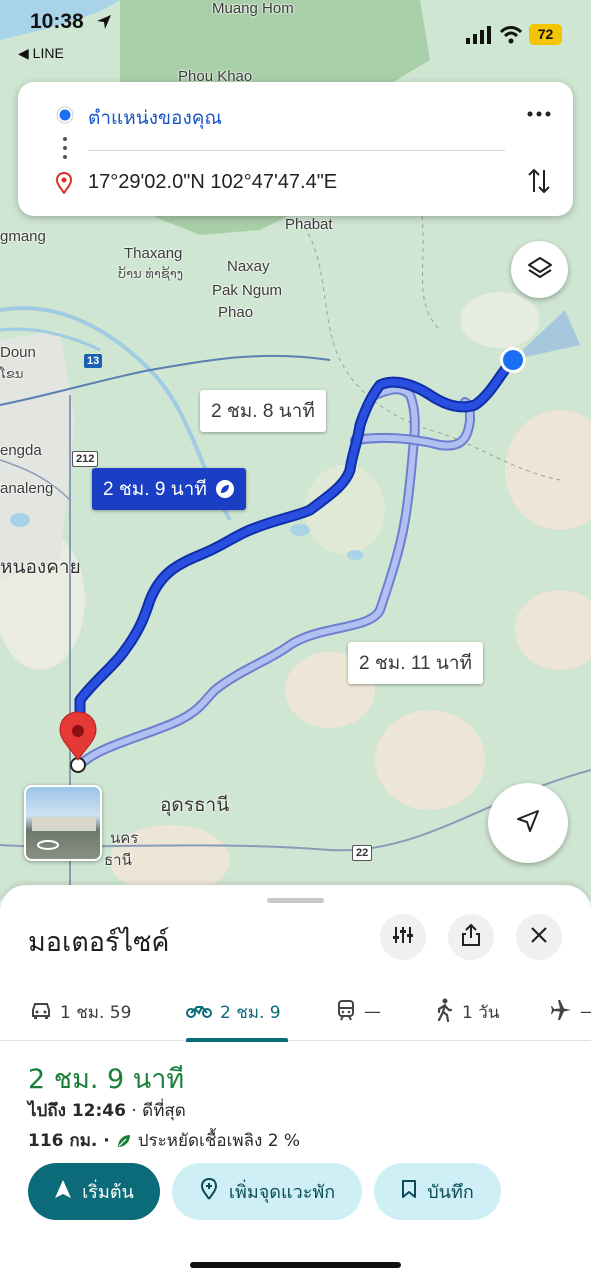 Image resolution: width=591 pixels, height=1280 pixels. I want to click on tab-drive-label: 1 ชม. 59, so click(96, 1012).